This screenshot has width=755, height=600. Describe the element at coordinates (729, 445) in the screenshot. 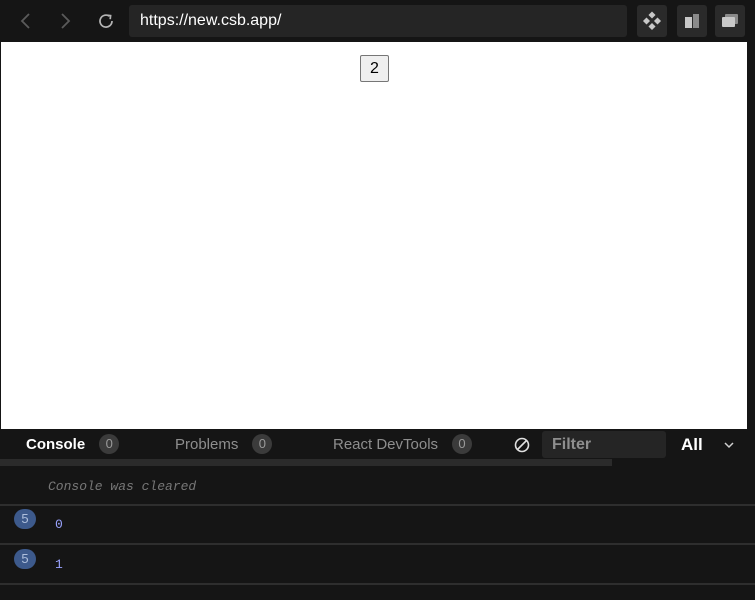

I see `chevron-down-icon` at that location.